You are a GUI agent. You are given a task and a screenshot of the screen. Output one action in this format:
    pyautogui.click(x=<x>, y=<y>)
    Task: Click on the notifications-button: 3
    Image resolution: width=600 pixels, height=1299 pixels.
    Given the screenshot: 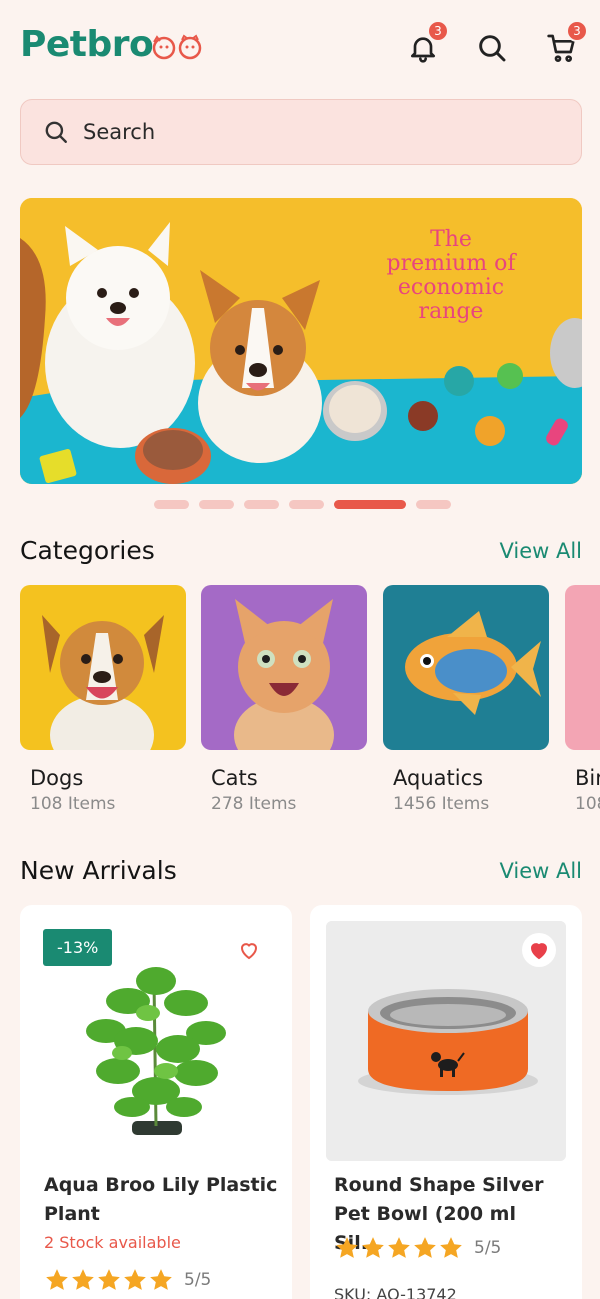 What is the action you would take?
    pyautogui.click(x=427, y=43)
    